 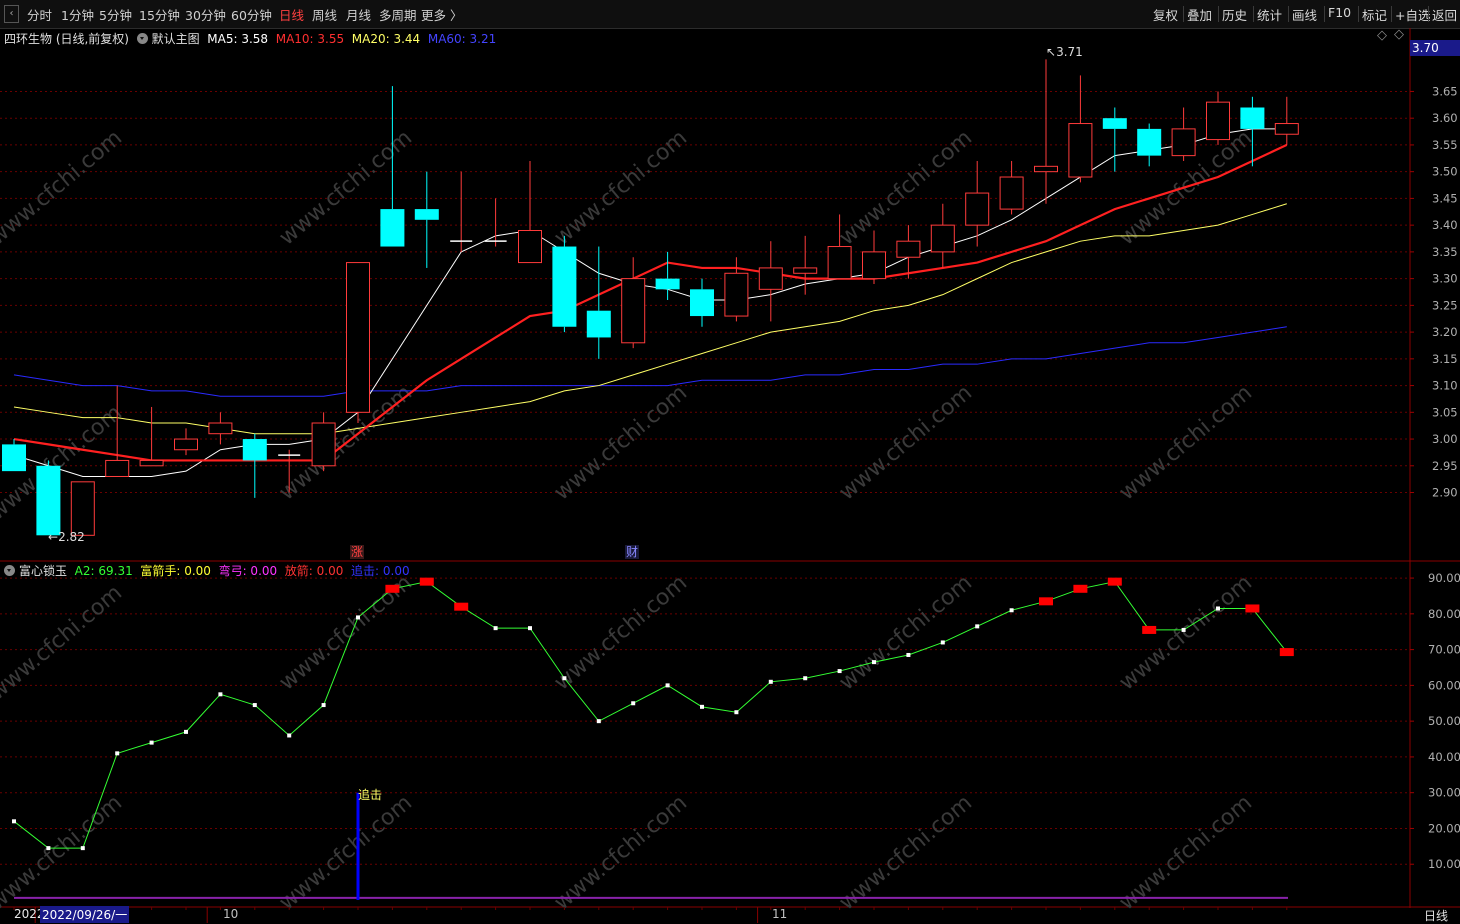 What do you see at coordinates (142, 38) in the screenshot?
I see `template-toggle-icon` at bounding box center [142, 38].